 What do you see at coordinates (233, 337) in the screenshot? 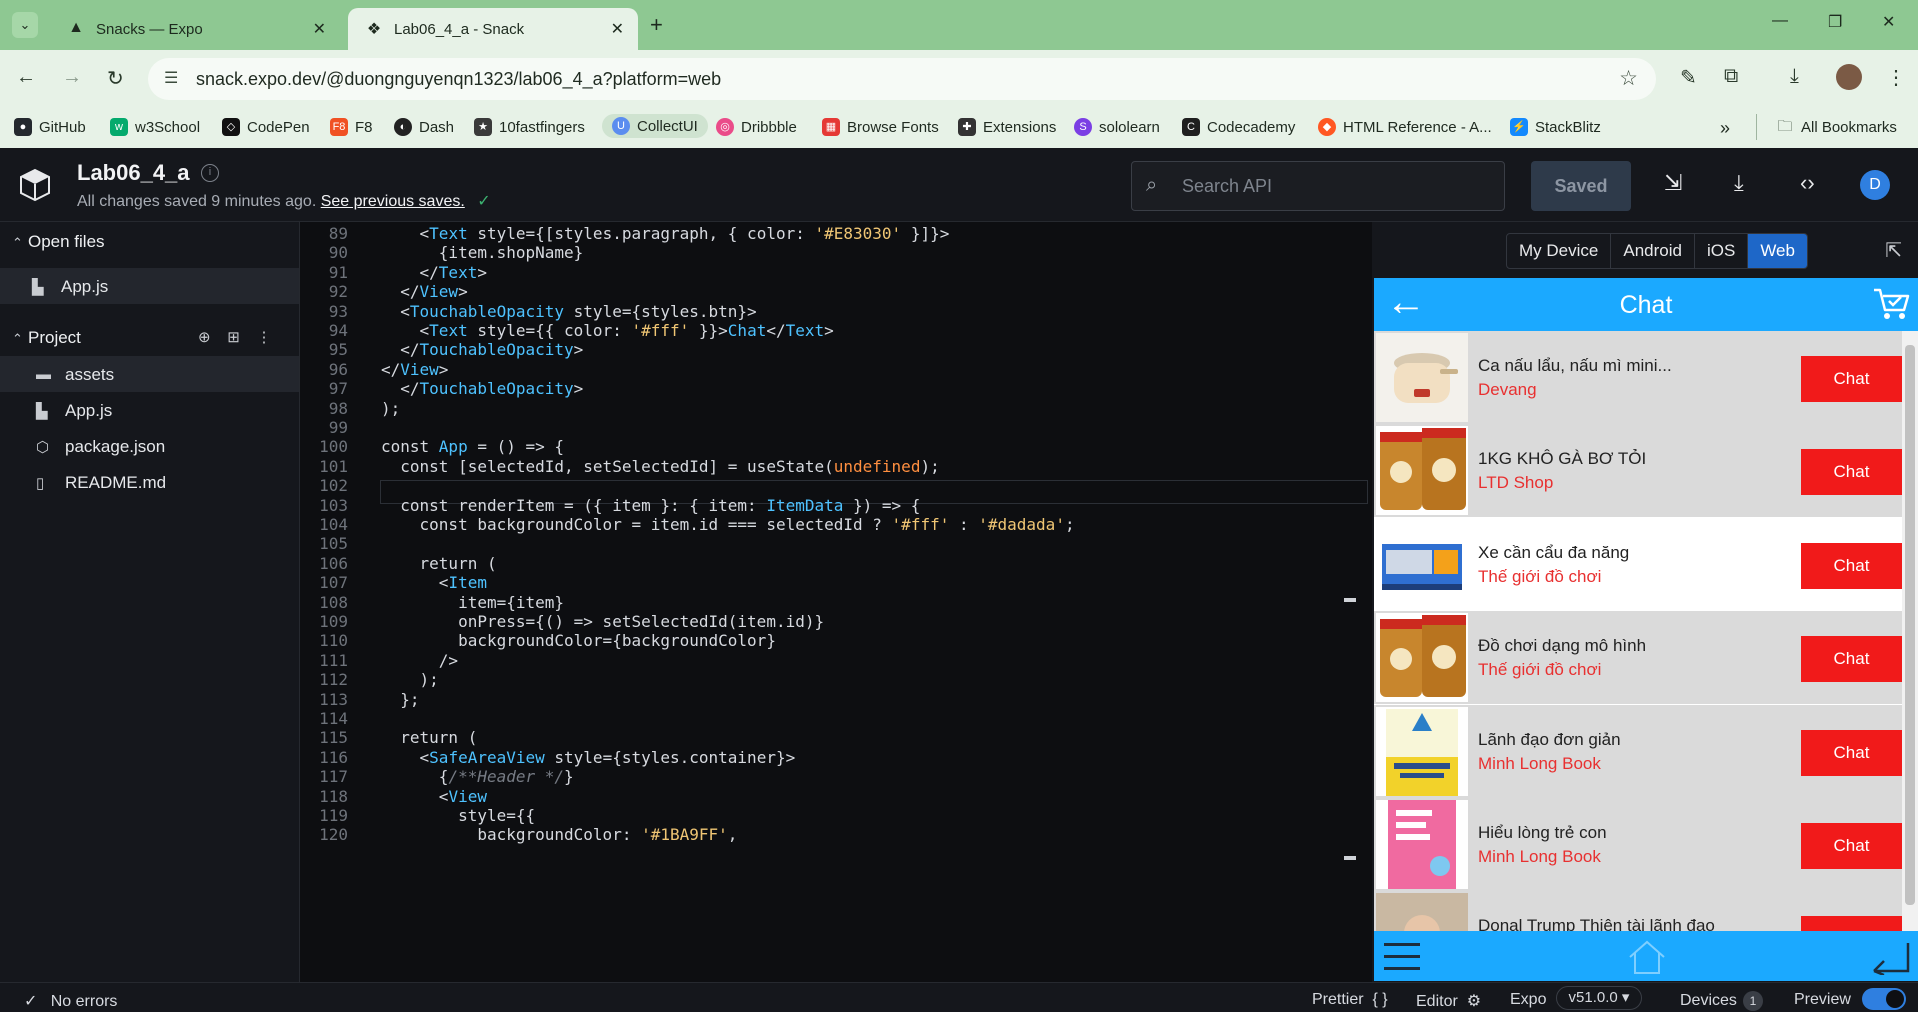
I see `new-folder-icon: ⊞` at bounding box center [233, 337].